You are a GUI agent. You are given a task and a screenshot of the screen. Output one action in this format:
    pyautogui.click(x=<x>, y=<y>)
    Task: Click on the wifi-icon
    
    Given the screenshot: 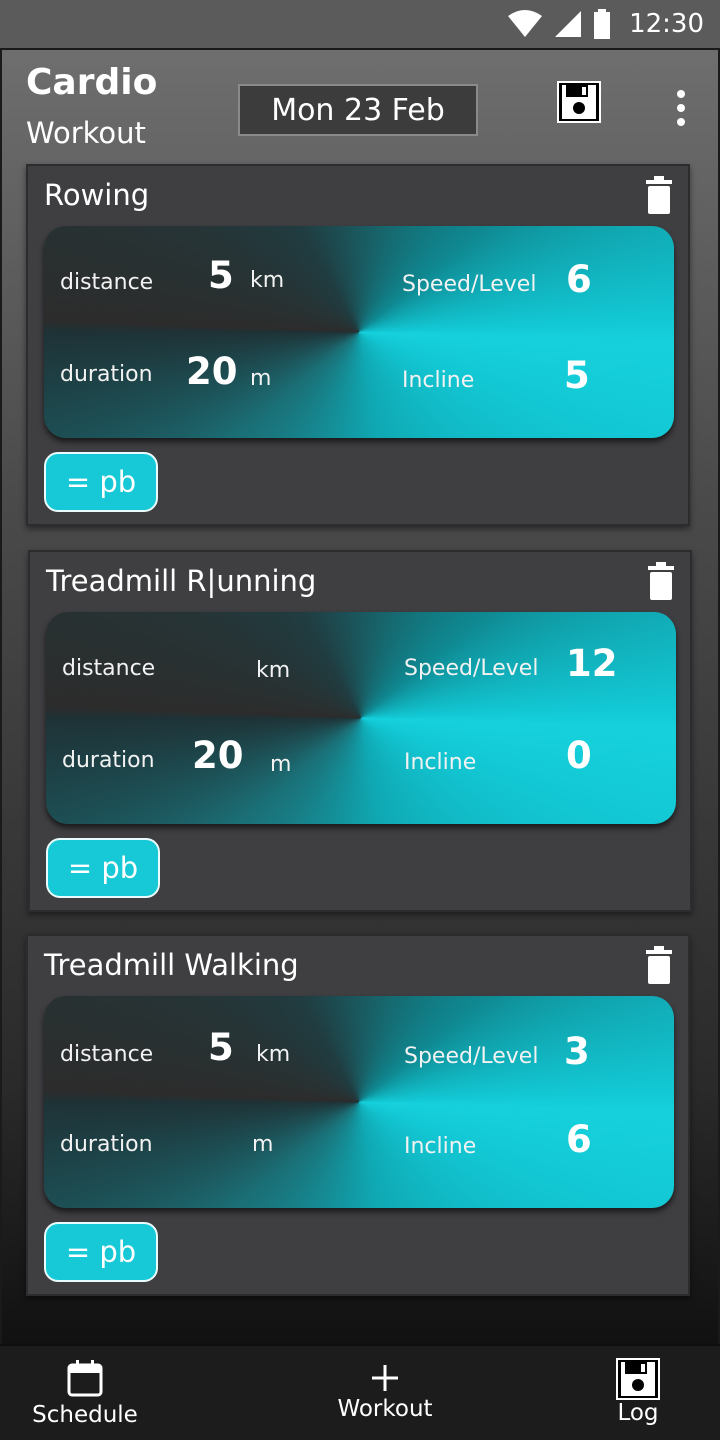 What is the action you would take?
    pyautogui.click(x=525, y=23)
    